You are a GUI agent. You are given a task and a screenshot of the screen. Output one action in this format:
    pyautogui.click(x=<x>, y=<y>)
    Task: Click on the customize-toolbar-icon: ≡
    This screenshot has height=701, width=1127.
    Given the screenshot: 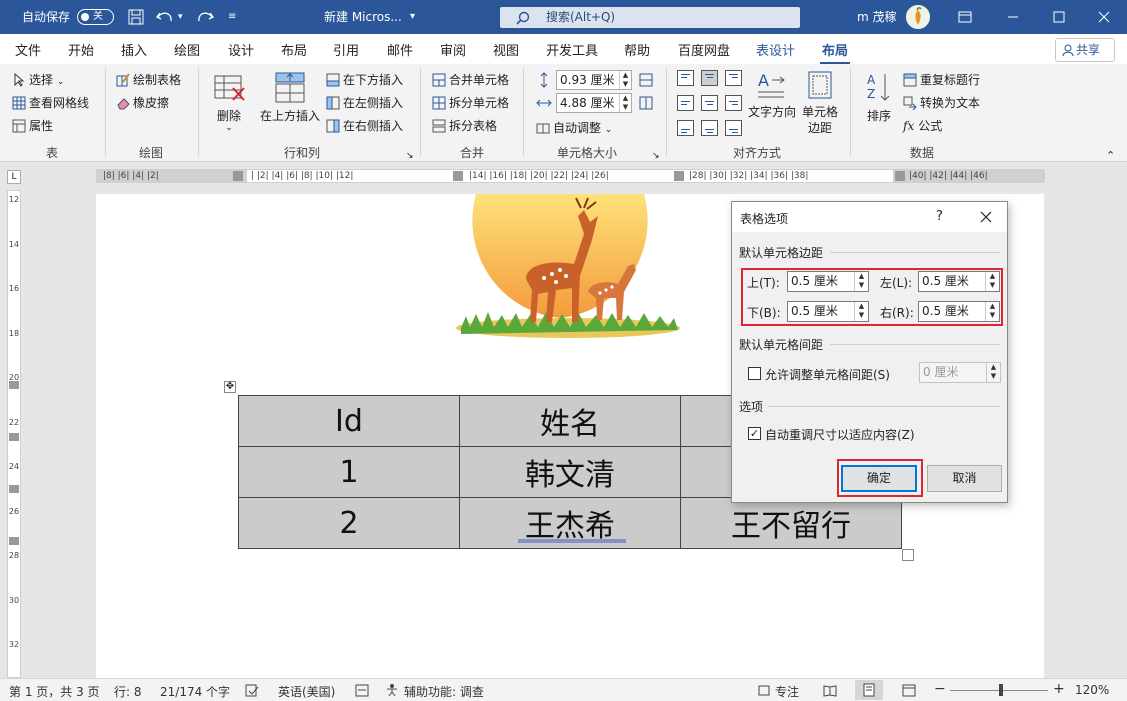 What is the action you would take?
    pyautogui.click(x=232, y=17)
    